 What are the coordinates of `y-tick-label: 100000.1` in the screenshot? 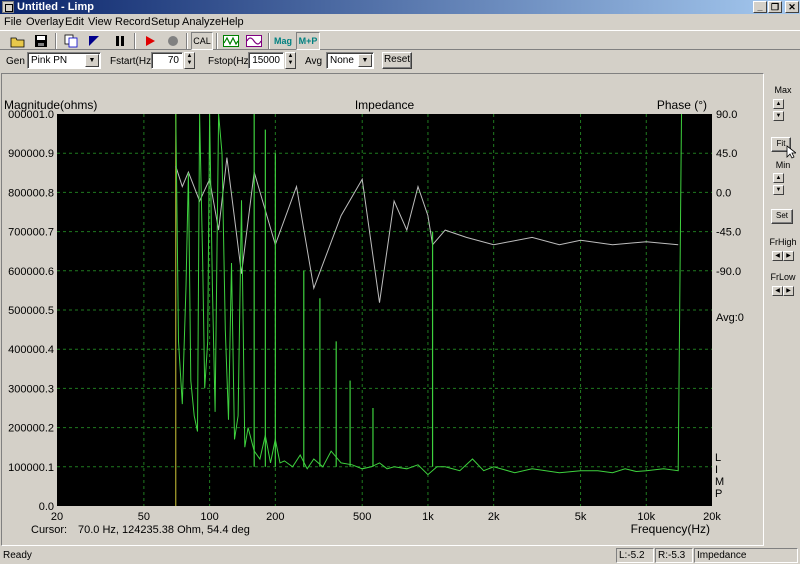 It's located at (31, 468).